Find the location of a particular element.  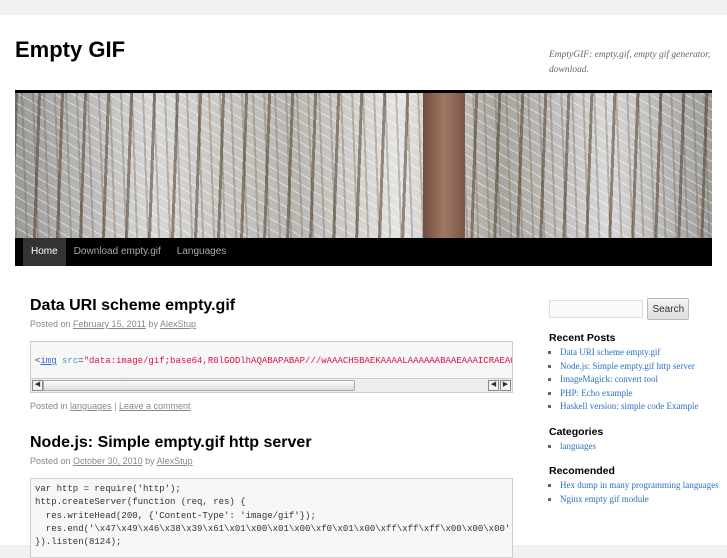

tree-trunk is located at coordinates (444, 167).